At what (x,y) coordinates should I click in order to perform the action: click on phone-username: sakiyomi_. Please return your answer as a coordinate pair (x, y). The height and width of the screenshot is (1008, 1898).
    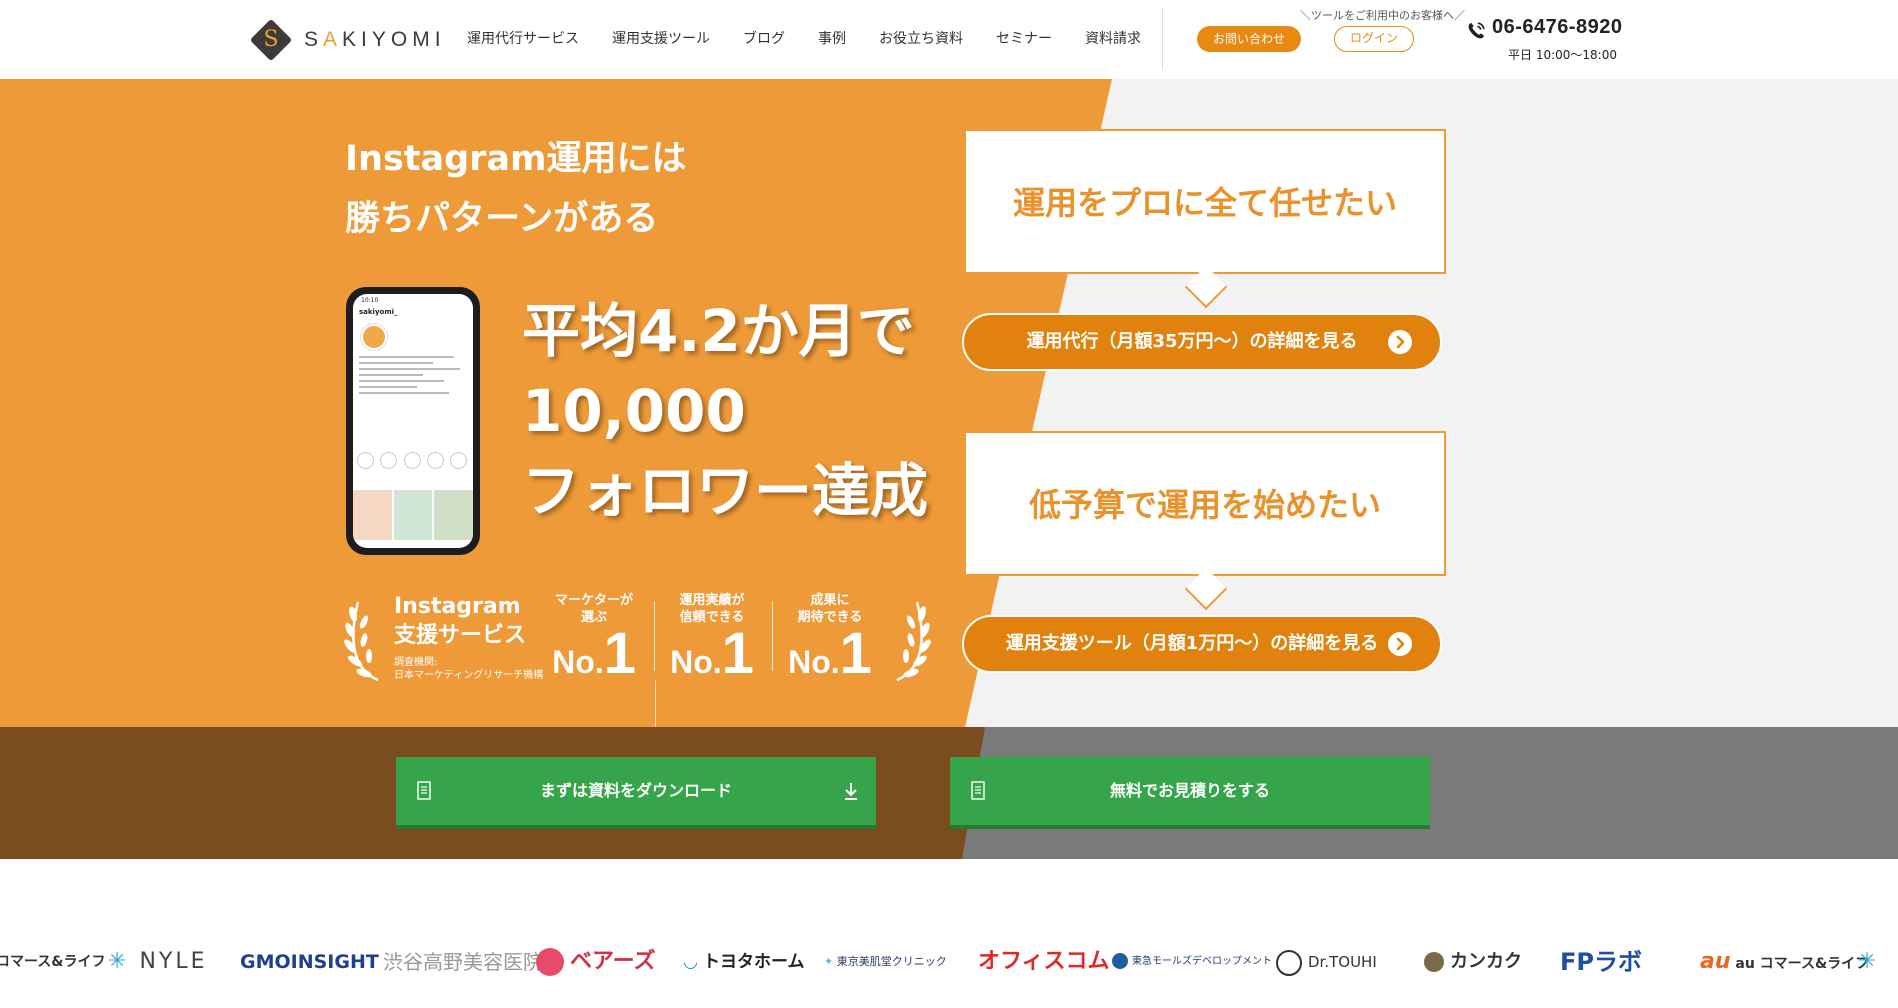
    Looking at the image, I should click on (378, 312).